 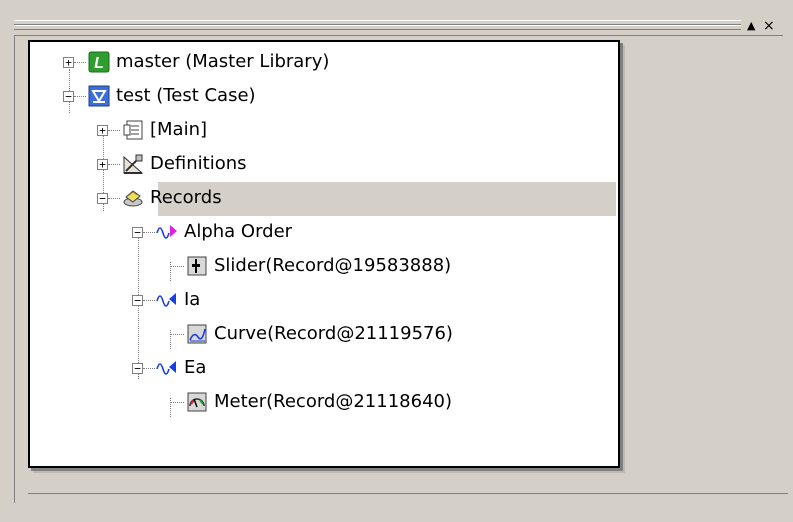 I want to click on test-case-icon, so click(x=99, y=96).